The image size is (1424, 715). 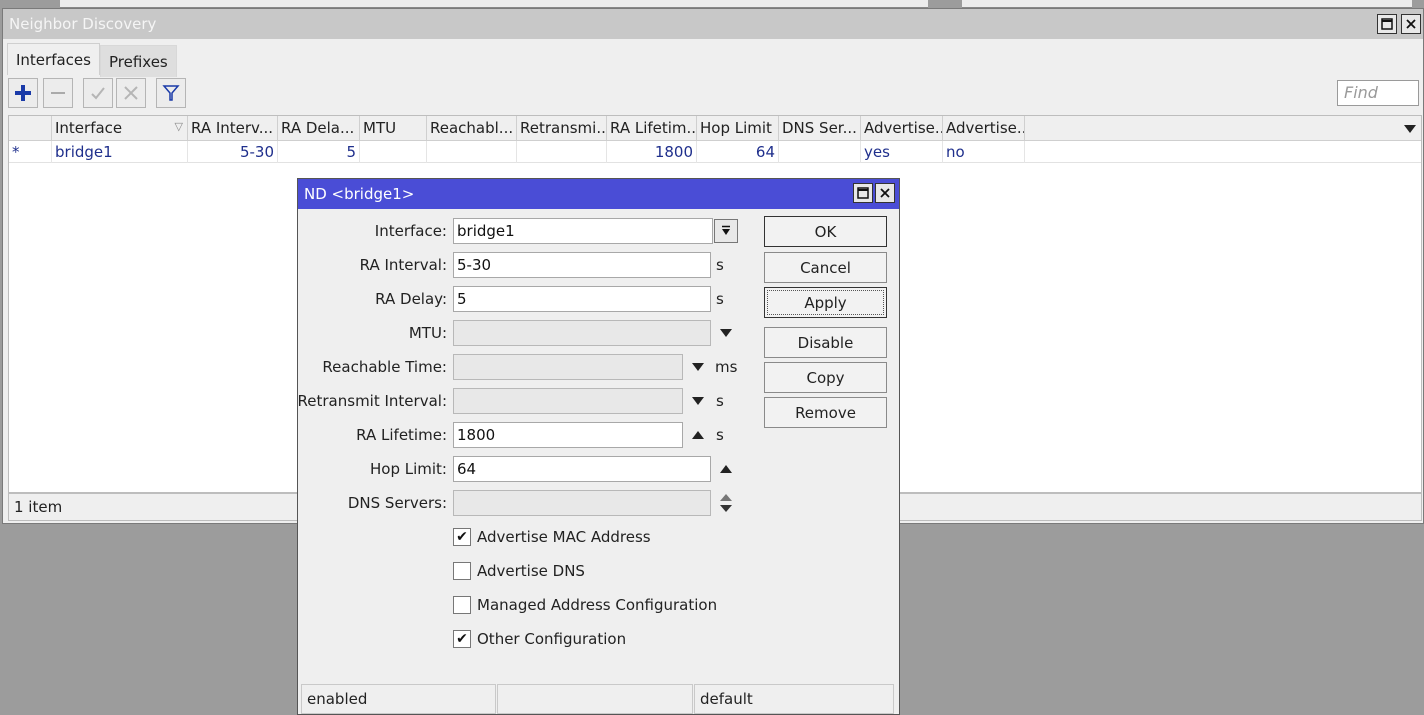 I want to click on status-enabled: enabled, so click(x=398, y=699).